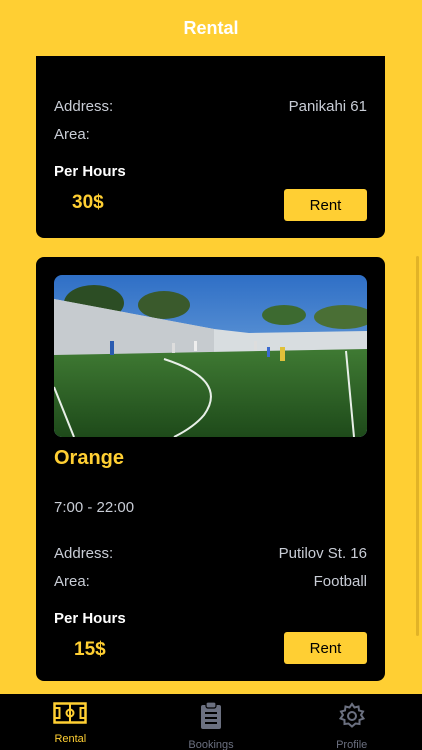  I want to click on area-row: Area: Football, so click(210, 581).